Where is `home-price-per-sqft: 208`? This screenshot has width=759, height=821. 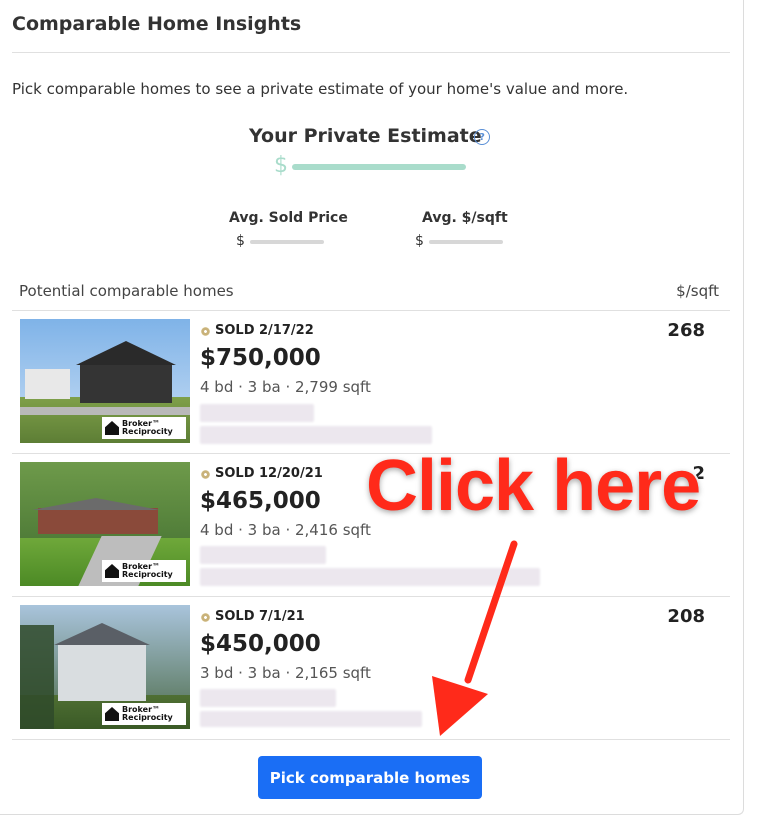
home-price-per-sqft: 208 is located at coordinates (686, 616).